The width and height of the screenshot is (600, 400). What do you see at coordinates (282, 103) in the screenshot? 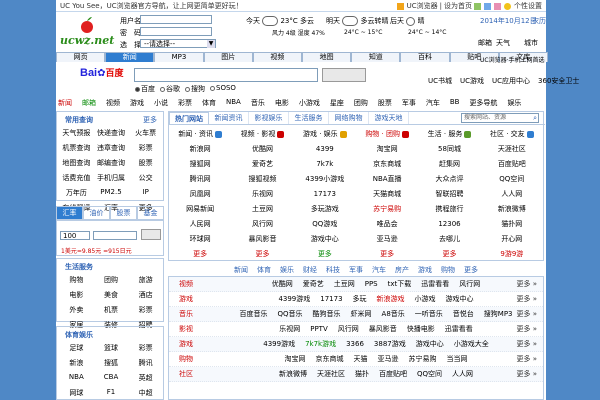
I see `nav-link: 电影` at bounding box center [282, 103].